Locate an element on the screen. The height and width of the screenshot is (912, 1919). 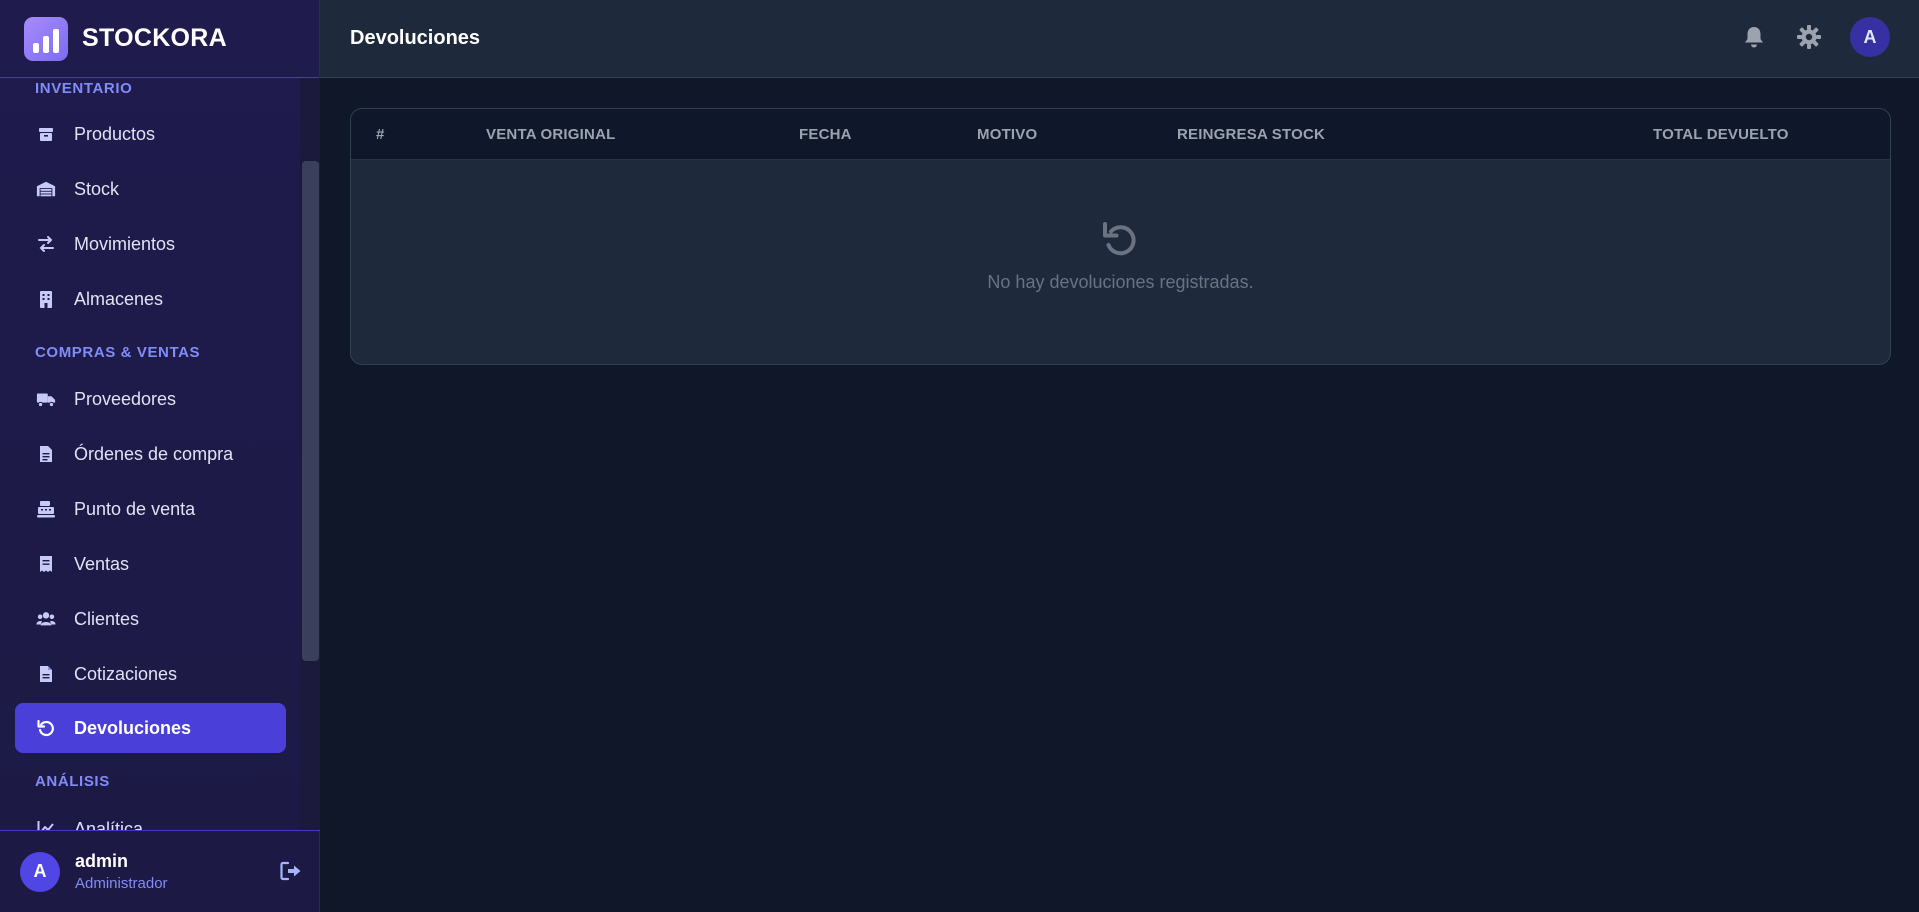
column-header-motivo: MOTIVO is located at coordinates (1007, 134).